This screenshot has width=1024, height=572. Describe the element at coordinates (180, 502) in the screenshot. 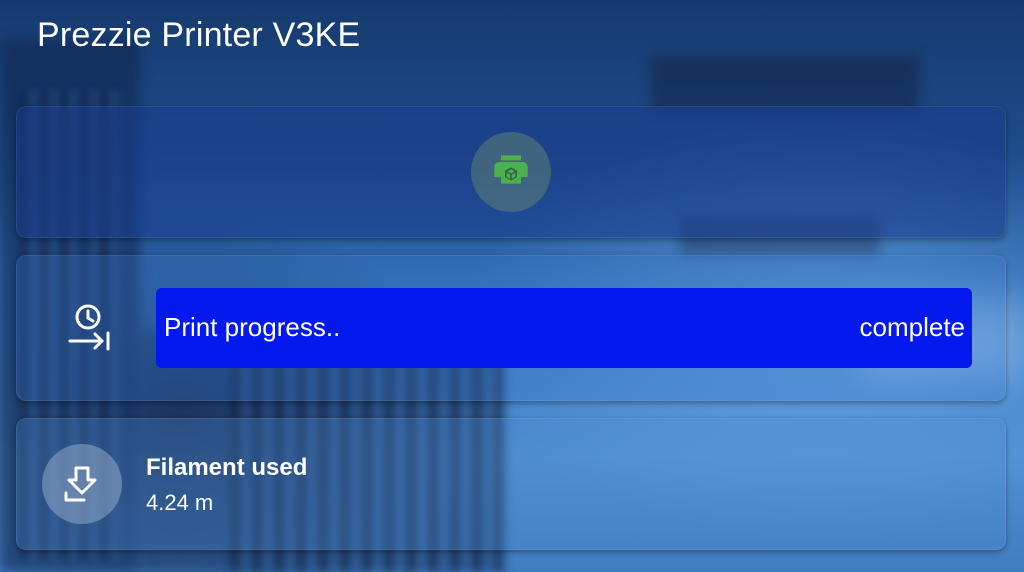

I see `filament-used-value: 4.24 m` at that location.